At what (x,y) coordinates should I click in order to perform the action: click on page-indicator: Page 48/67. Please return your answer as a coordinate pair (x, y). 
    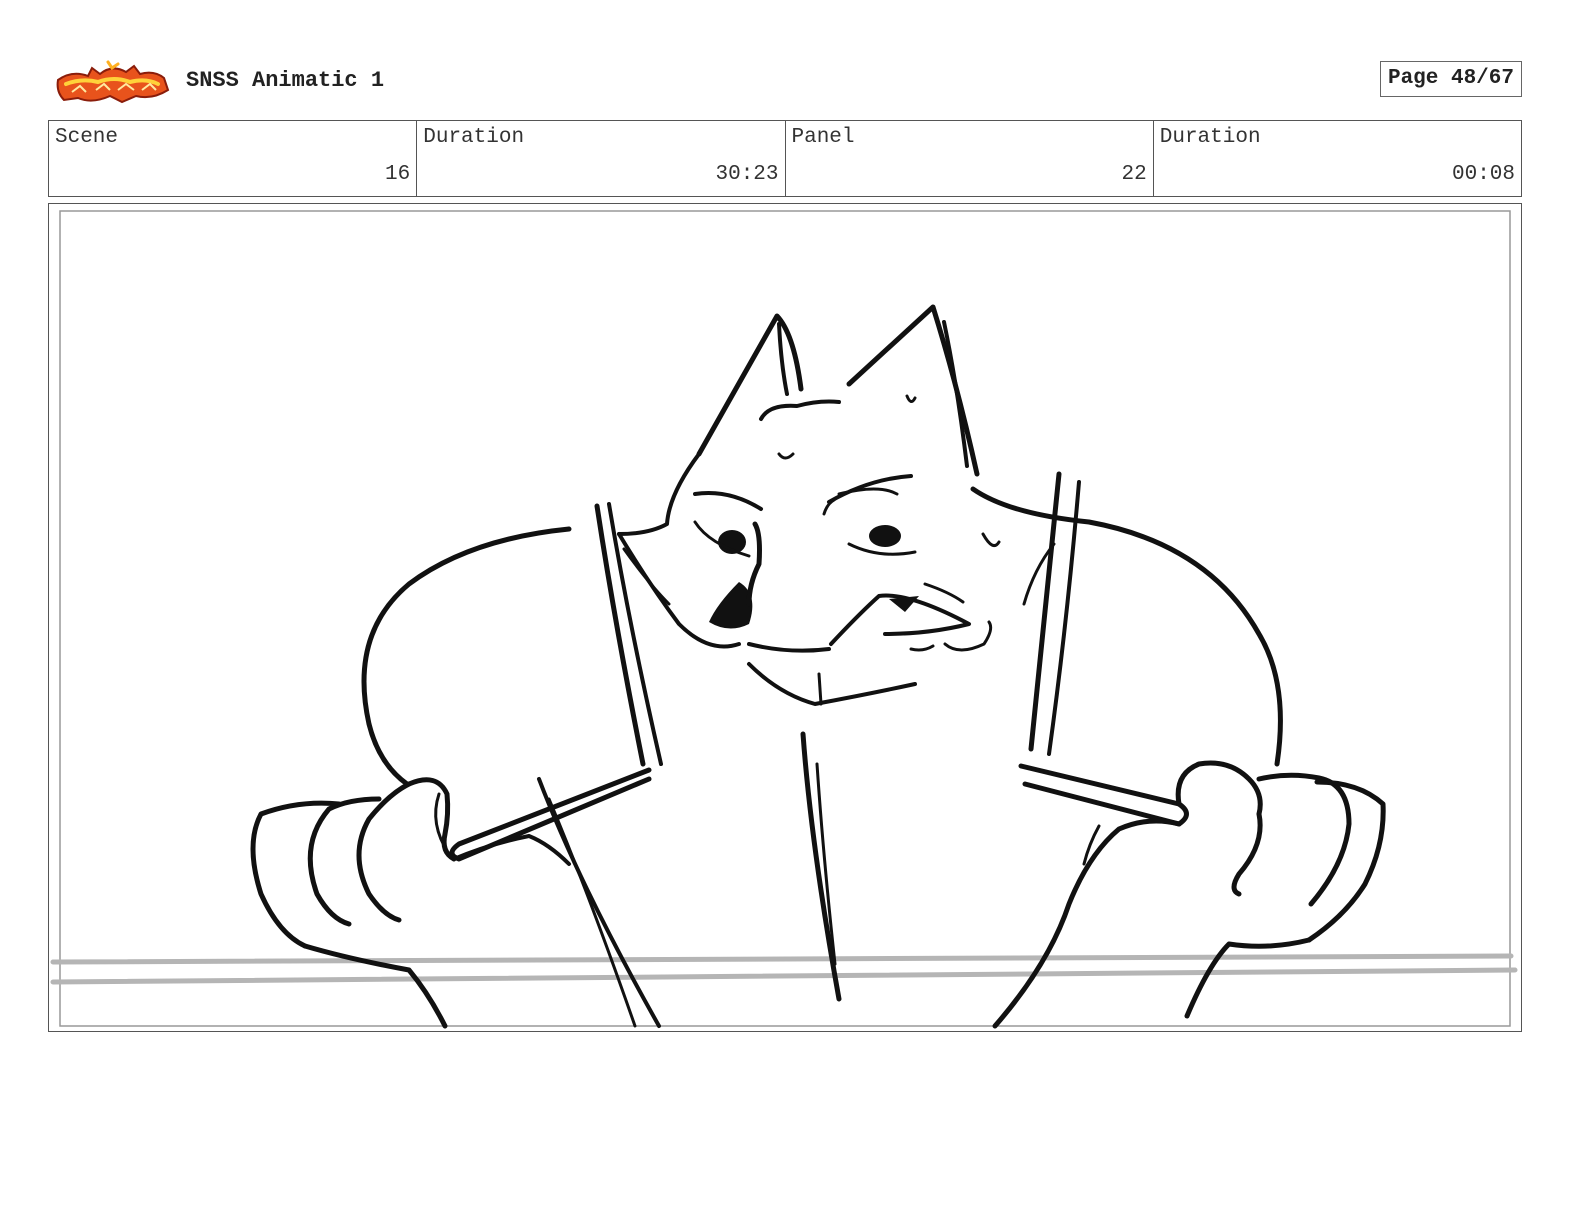
    Looking at the image, I should click on (1450, 79).